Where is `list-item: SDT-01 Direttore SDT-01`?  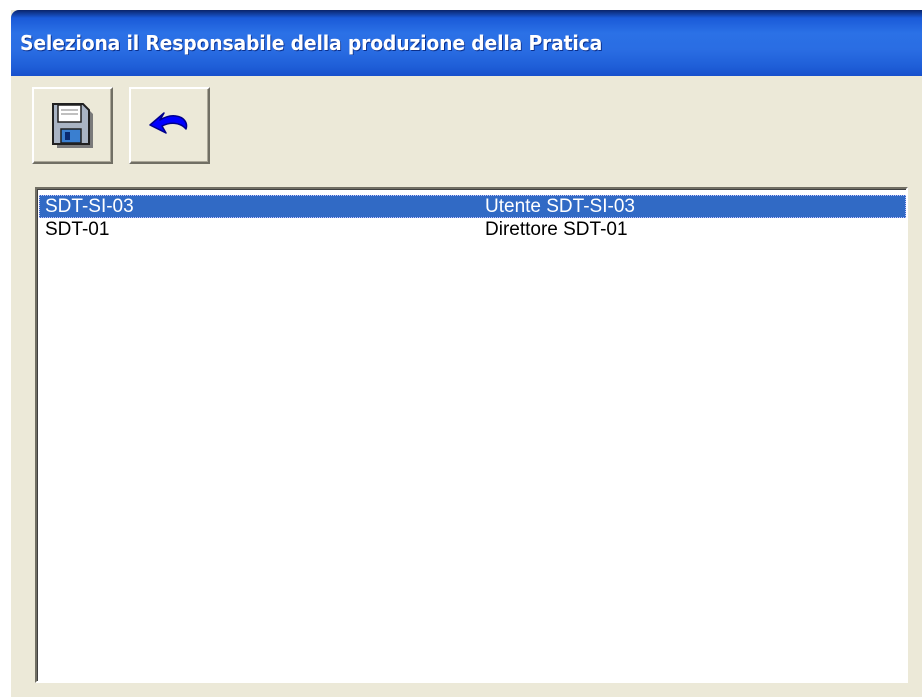
list-item: SDT-01 Direttore SDT-01 is located at coordinates (472, 229).